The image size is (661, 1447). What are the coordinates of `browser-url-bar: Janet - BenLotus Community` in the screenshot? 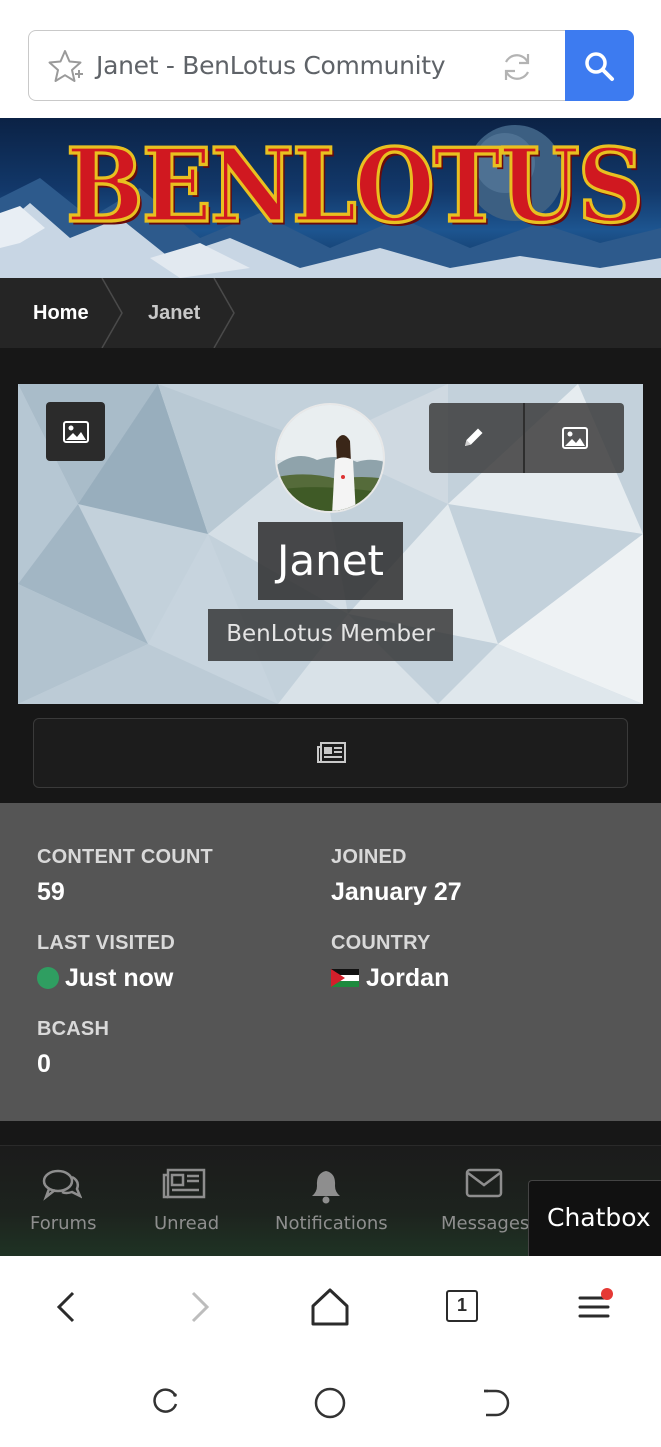 It's located at (330, 59).